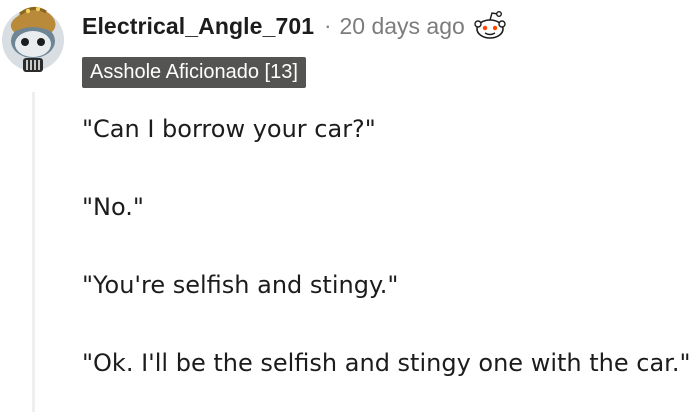  Describe the element at coordinates (113, 207) in the screenshot. I see `comment-paragraph: "No."` at that location.